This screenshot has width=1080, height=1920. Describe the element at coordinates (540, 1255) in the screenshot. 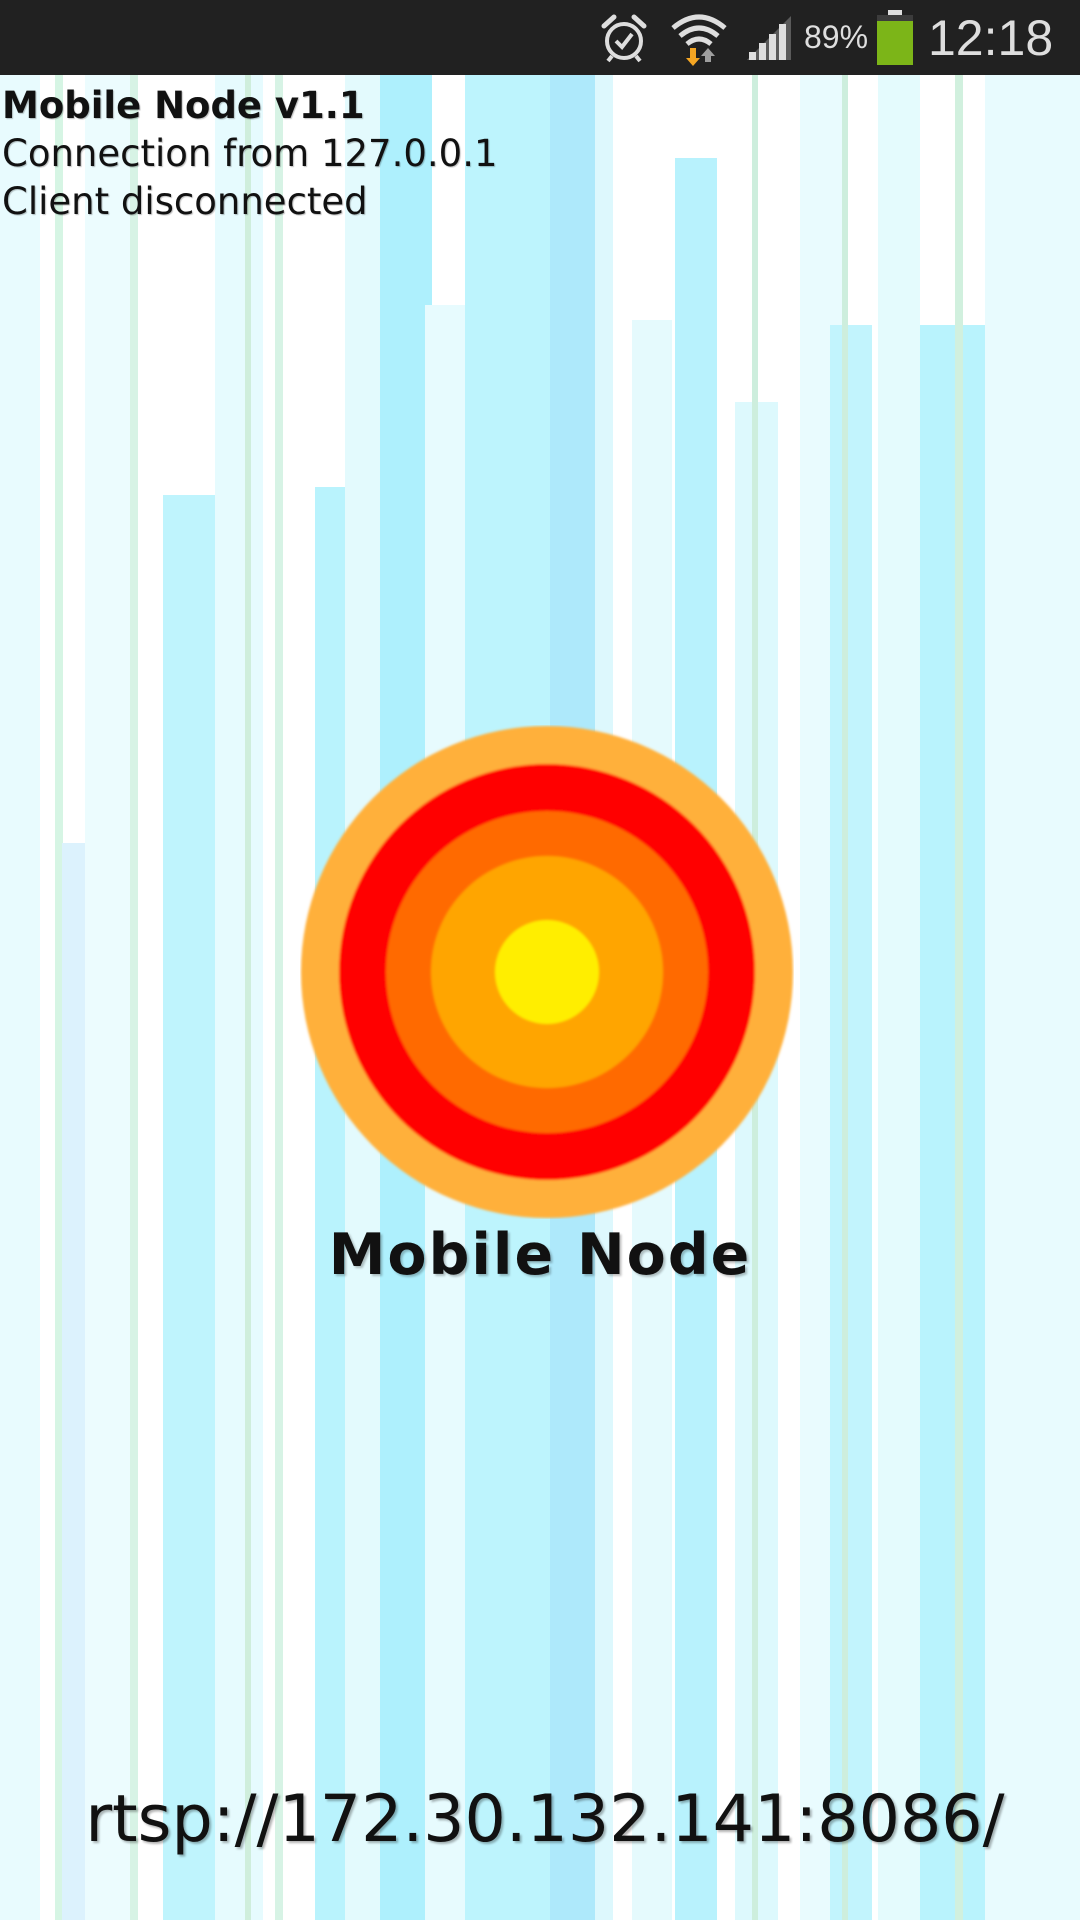

I see `logo-text: Mobile Node` at that location.